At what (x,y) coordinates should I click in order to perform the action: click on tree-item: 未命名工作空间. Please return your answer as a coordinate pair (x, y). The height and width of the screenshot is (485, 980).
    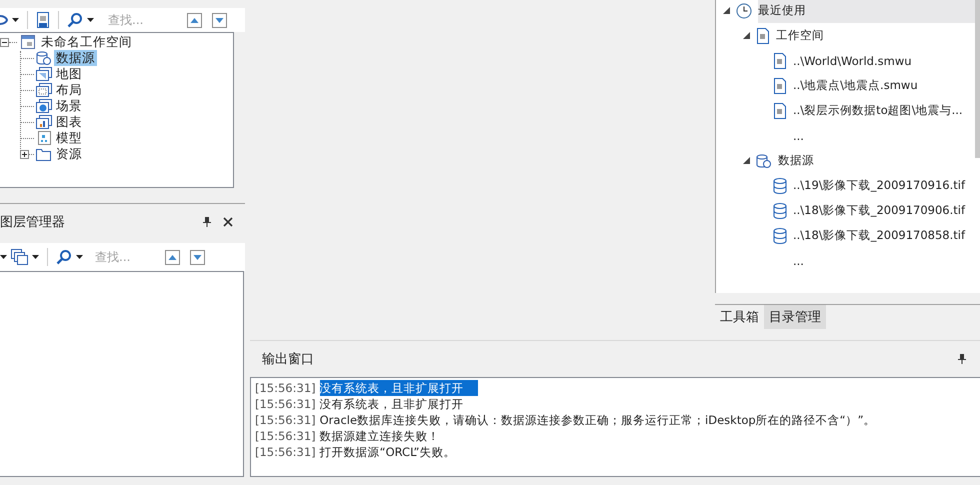
    Looking at the image, I should click on (86, 42).